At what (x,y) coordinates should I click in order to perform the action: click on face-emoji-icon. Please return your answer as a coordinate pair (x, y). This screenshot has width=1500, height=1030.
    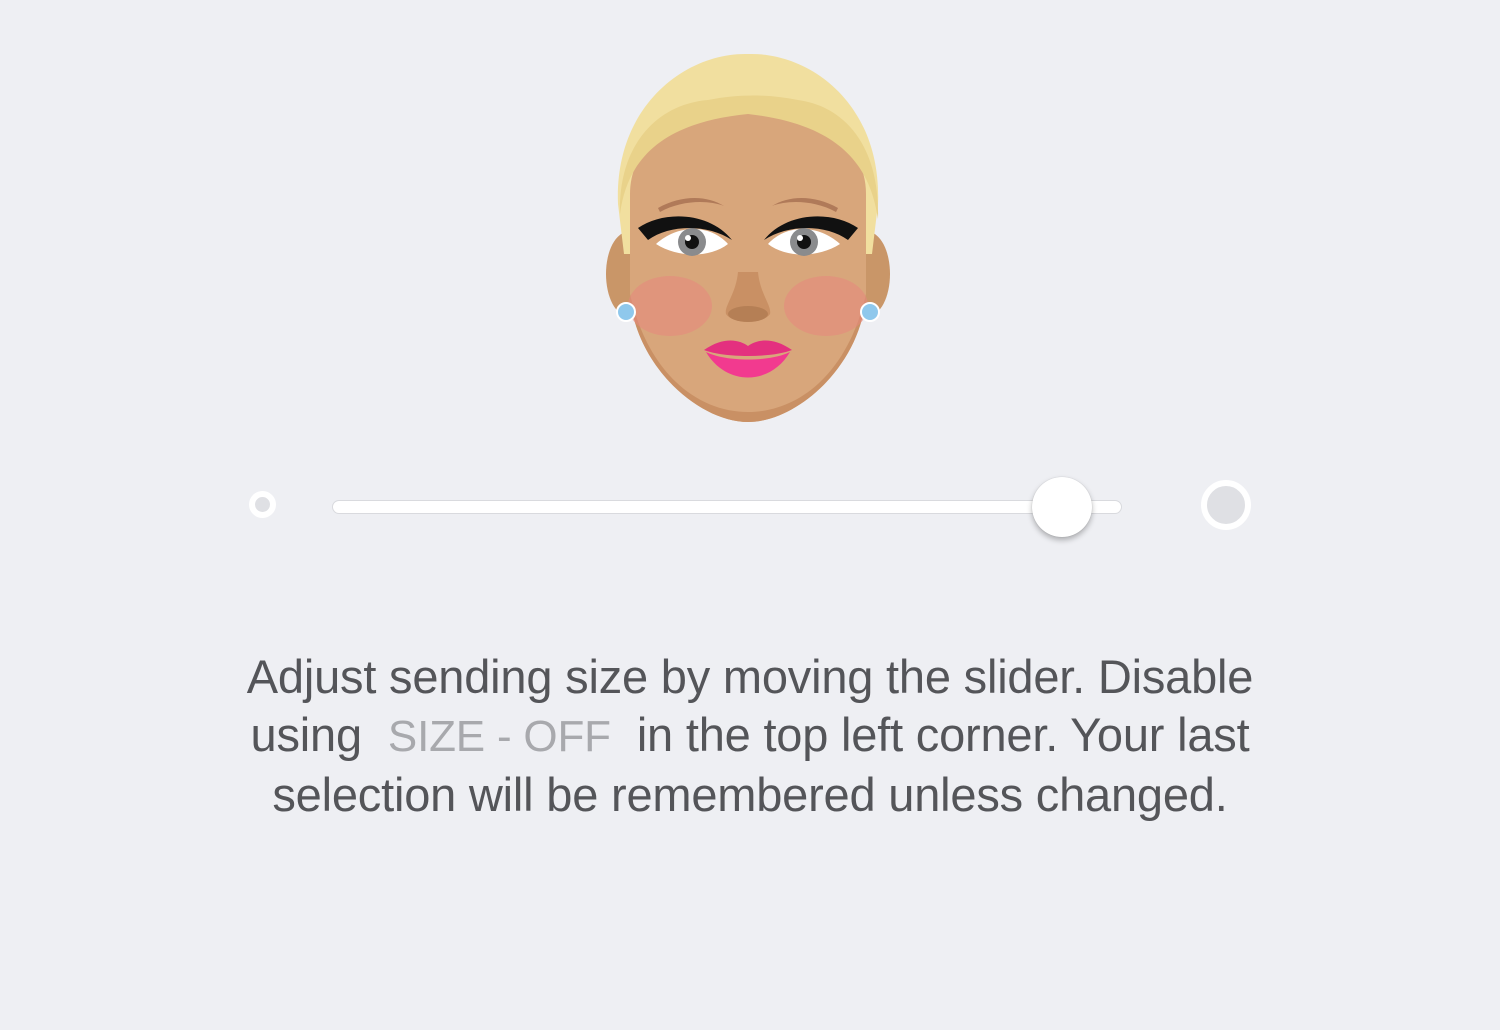
    Looking at the image, I should click on (748, 240).